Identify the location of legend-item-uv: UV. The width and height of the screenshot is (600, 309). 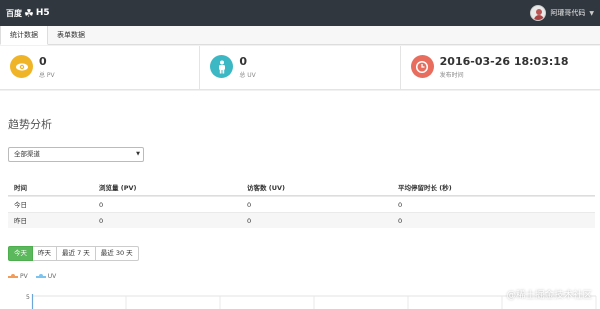
(46, 276).